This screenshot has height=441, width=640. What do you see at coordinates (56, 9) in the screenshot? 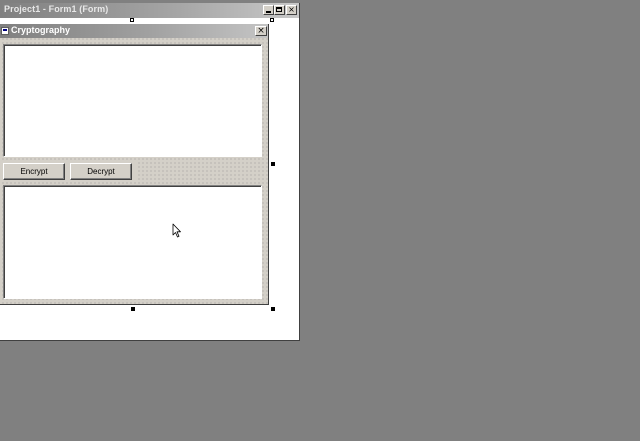
I see `designer-title: Project1 - Form1 (Form)` at bounding box center [56, 9].